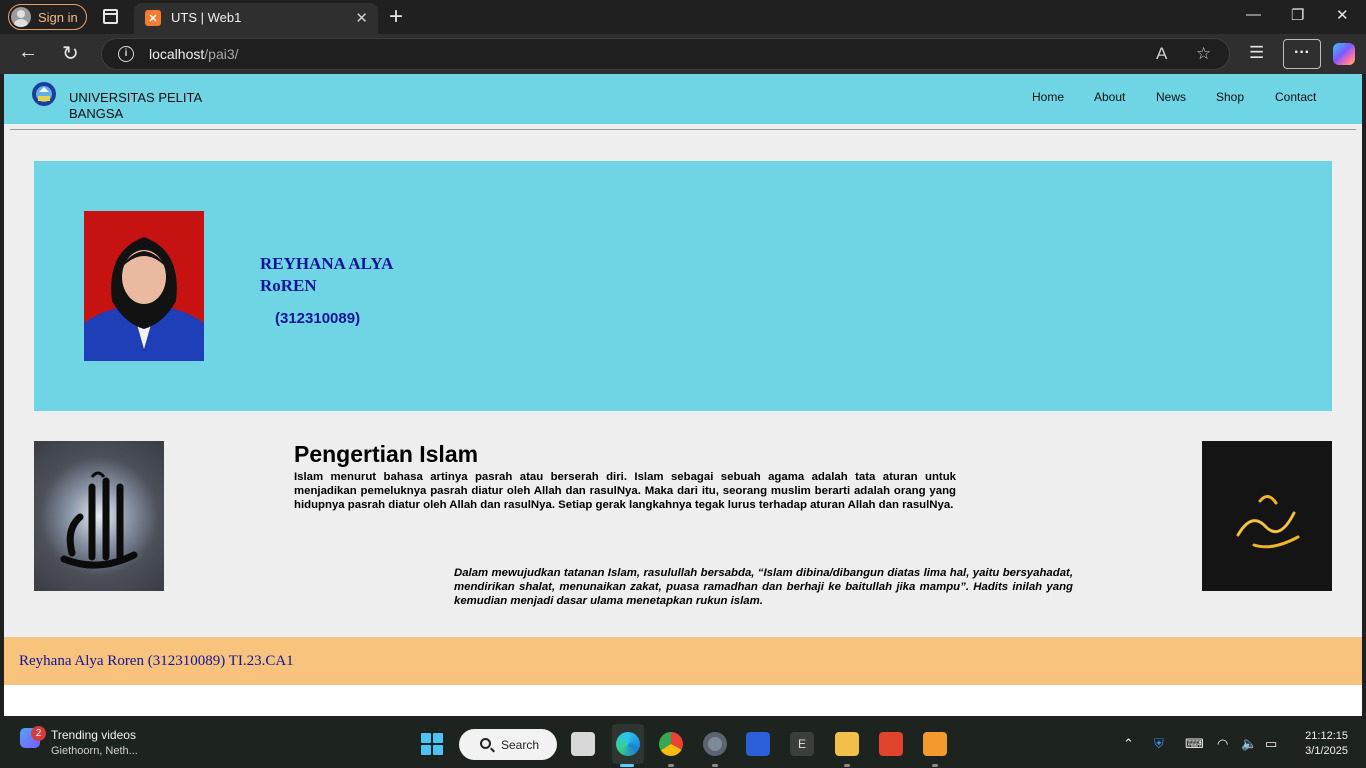 Image resolution: width=1366 pixels, height=768 pixels. I want to click on nav-shop: Shop, so click(1230, 97).